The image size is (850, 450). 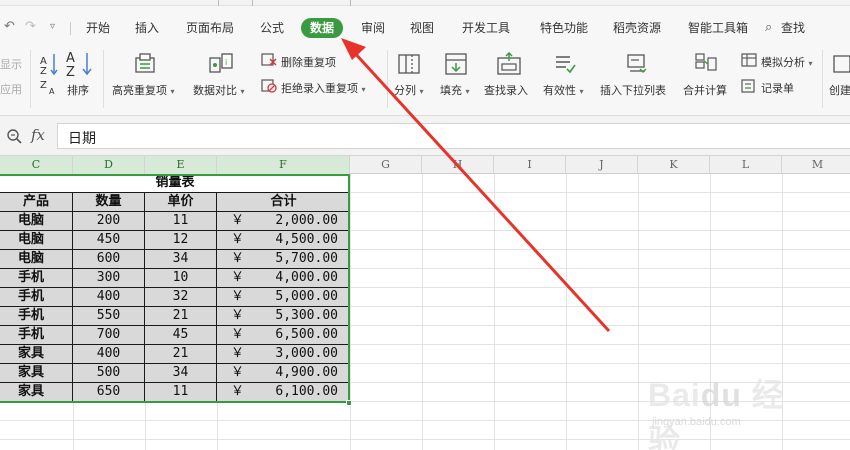 I want to click on split-columns-icon, so click(x=409, y=64).